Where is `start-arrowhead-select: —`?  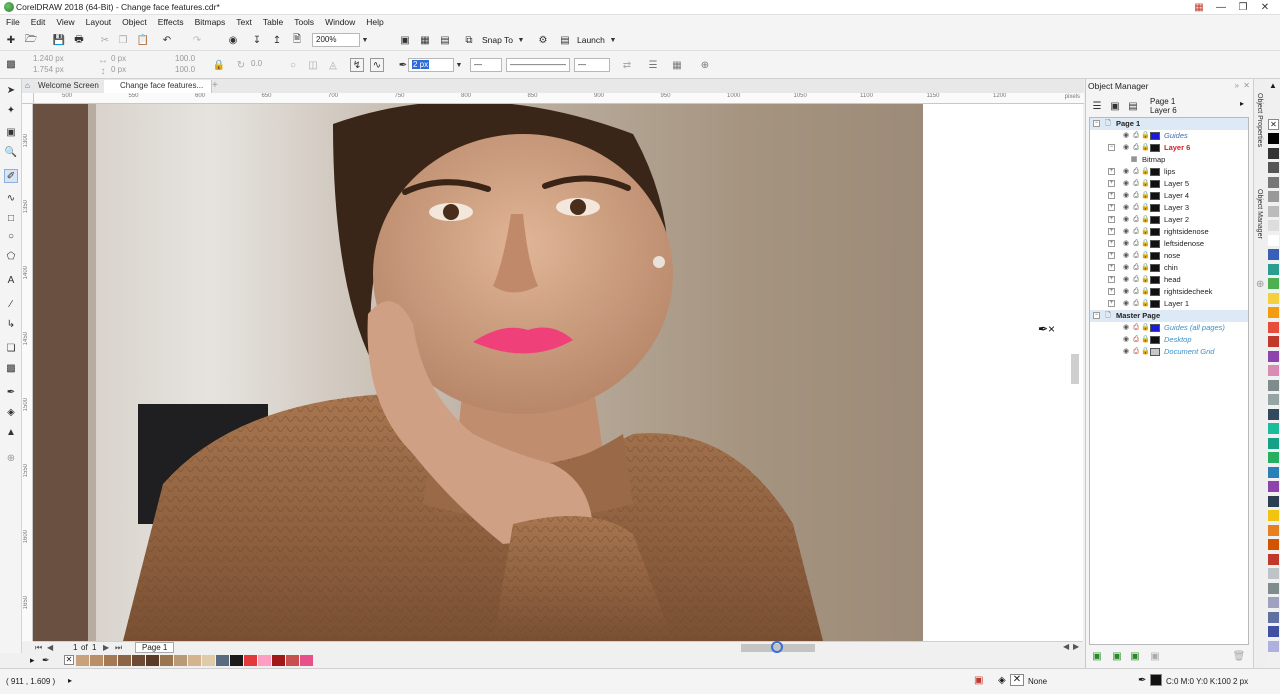 start-arrowhead-select: — is located at coordinates (486, 65).